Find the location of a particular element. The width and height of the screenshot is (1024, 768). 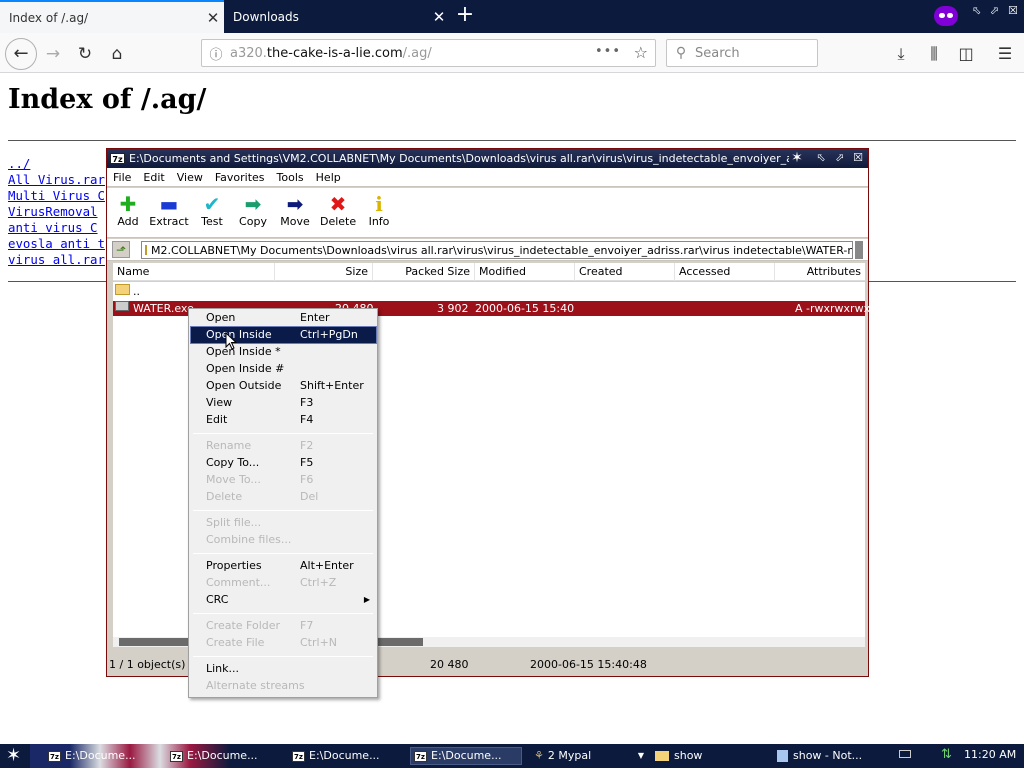

file-link: virus all.rar is located at coordinates (56, 260).